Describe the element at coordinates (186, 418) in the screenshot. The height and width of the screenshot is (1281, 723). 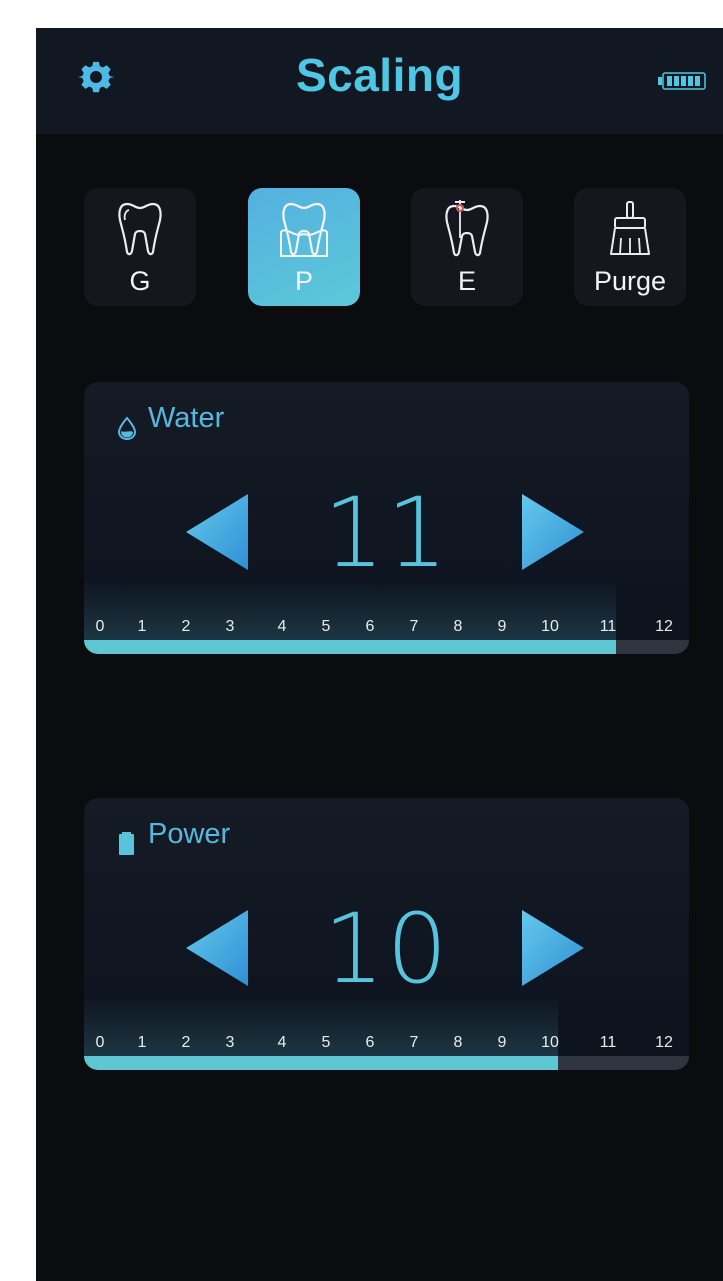
I see `water-label: Water` at that location.